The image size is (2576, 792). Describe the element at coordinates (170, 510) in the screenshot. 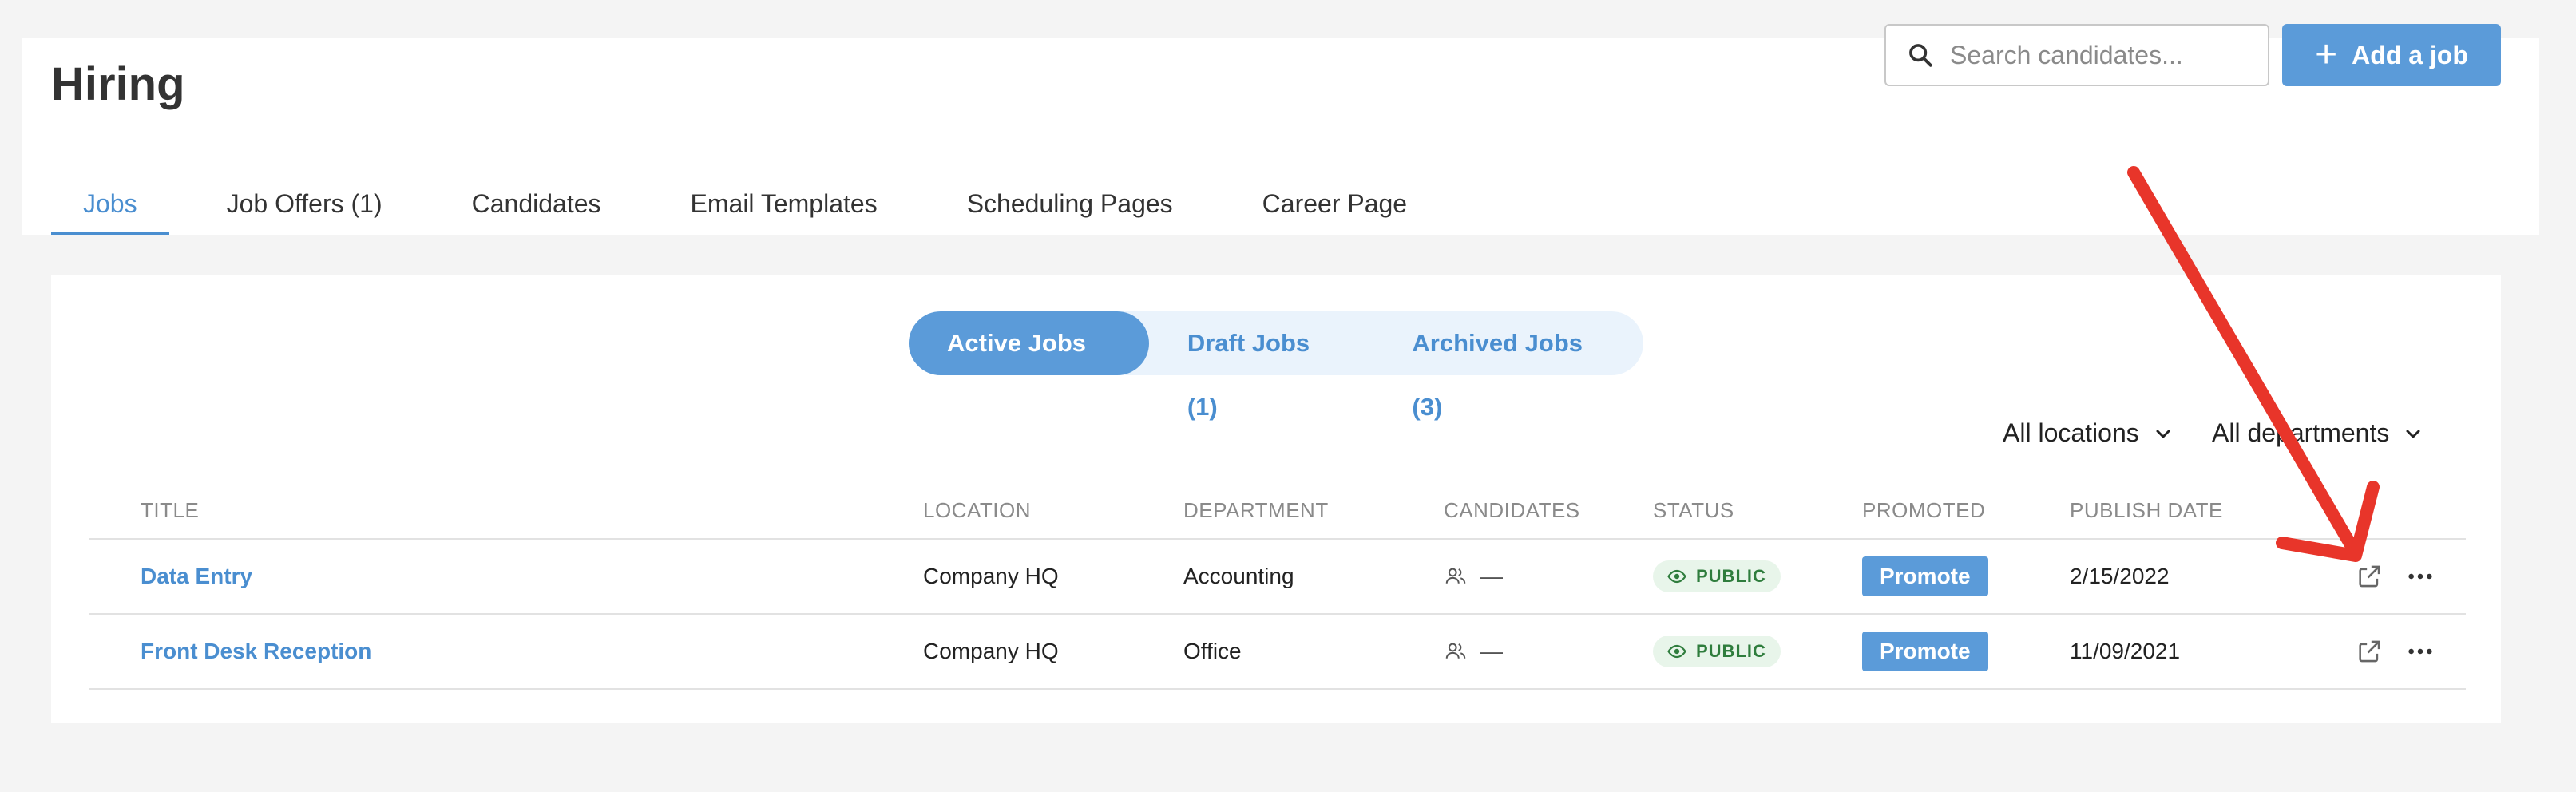

I see `column-header-title: TITLE` at that location.